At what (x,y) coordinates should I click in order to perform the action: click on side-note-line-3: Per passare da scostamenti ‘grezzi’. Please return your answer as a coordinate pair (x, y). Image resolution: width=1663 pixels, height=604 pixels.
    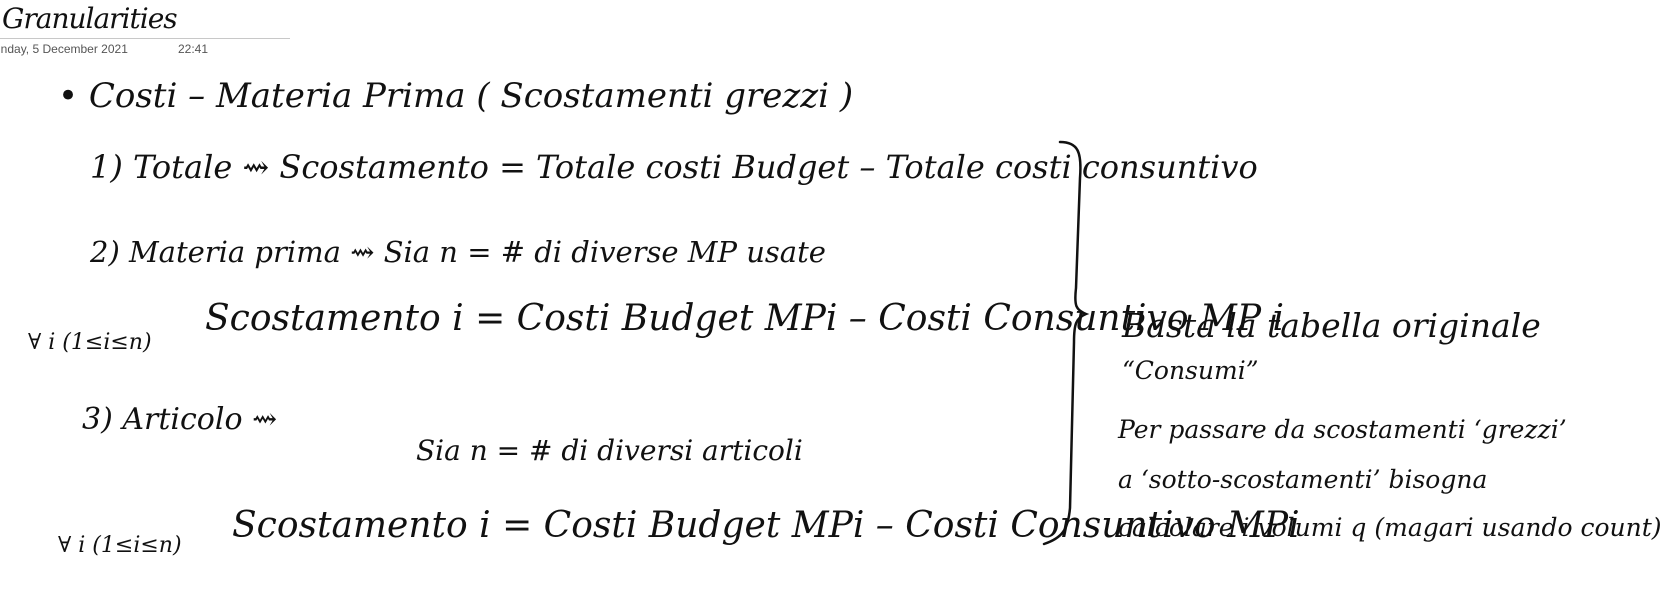
    Looking at the image, I should click on (1342, 429).